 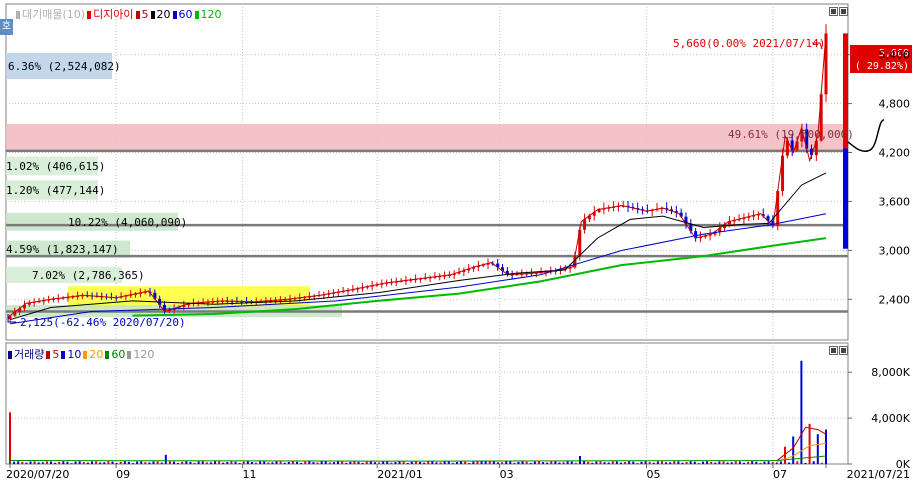 I want to click on volume-pane-close-button, so click(x=843, y=350).